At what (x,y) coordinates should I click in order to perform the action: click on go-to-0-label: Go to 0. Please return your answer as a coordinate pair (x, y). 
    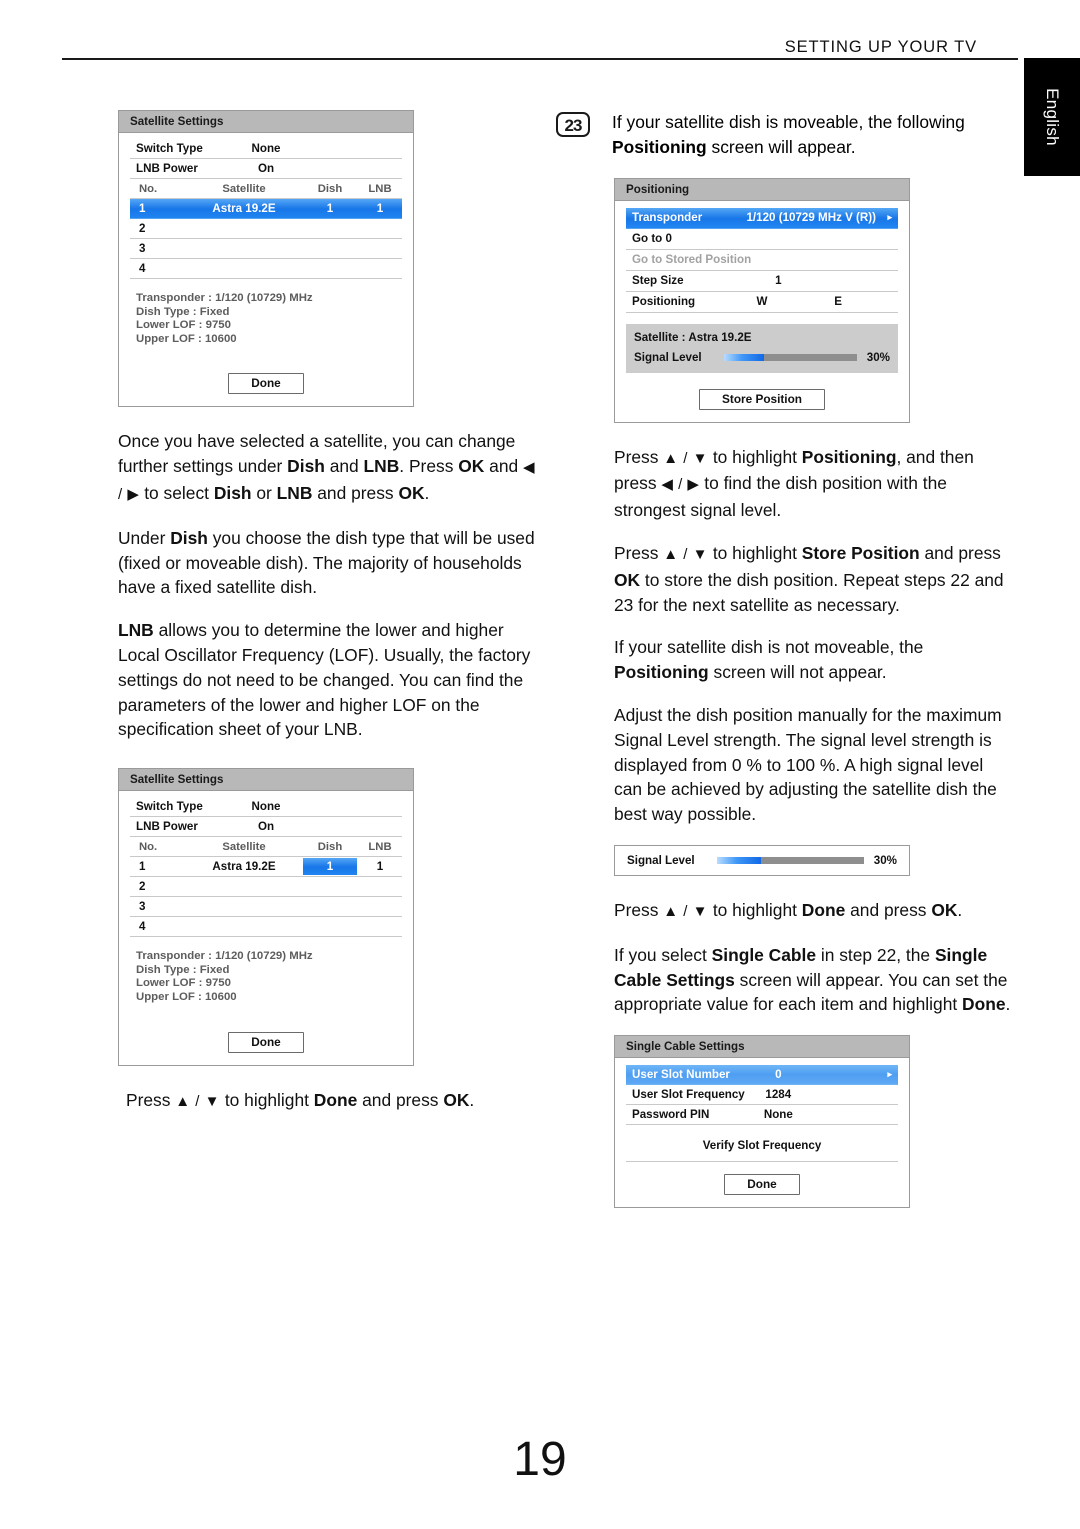
    Looking at the image, I should click on (652, 239).